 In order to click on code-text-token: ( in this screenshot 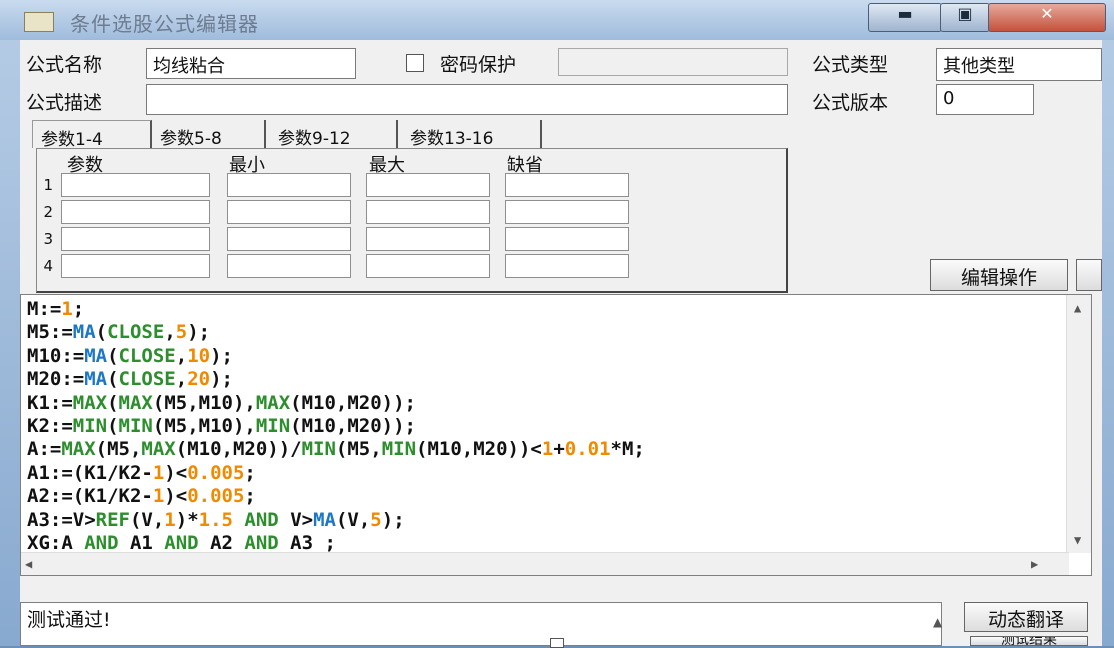, I will do `click(113, 355)`.